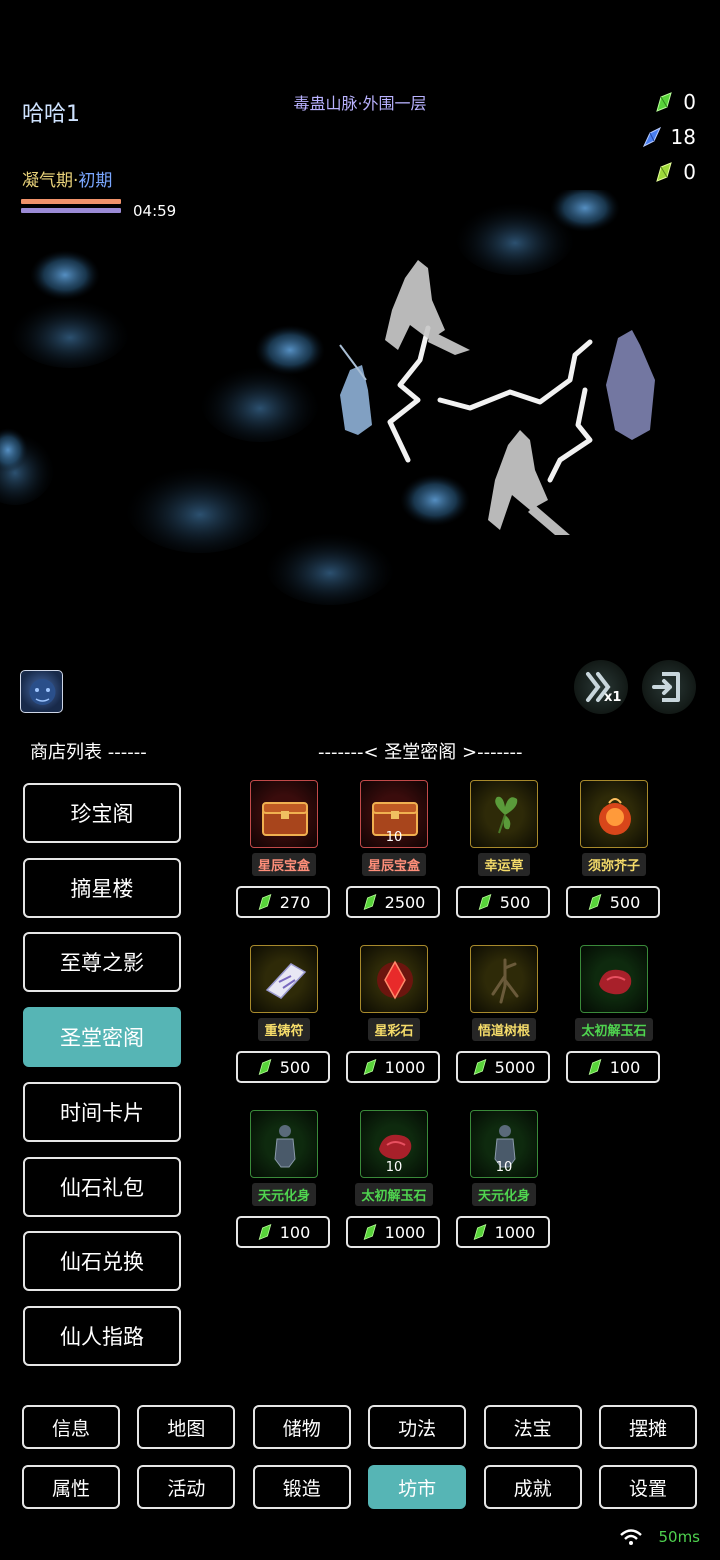 The image size is (720, 1560). What do you see at coordinates (417, 1487) in the screenshot?
I see `nav-button: 坊市` at bounding box center [417, 1487].